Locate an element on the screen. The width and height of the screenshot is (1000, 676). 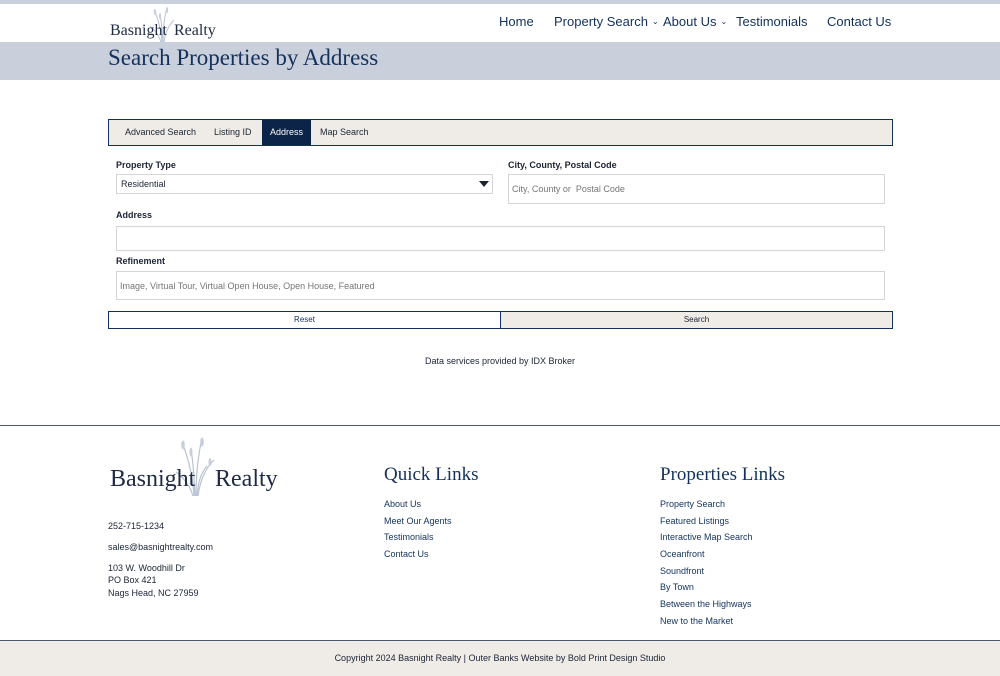
city-label: City, County, Postal Code is located at coordinates (562, 165).